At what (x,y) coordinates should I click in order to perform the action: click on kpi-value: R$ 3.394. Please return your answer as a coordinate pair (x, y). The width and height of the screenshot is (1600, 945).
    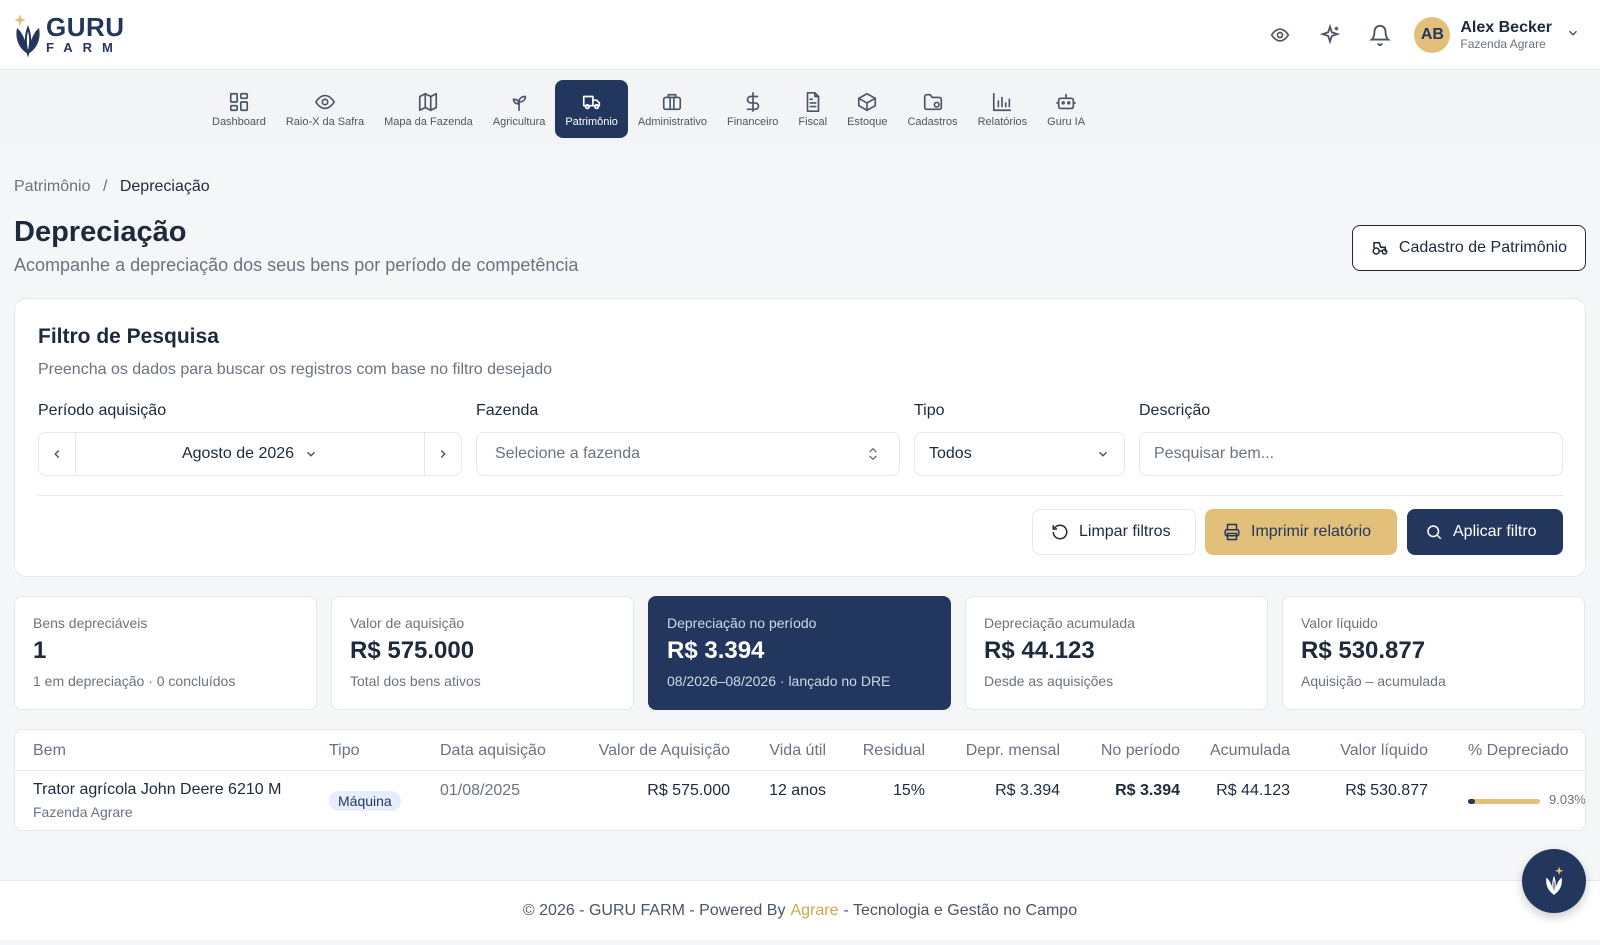
    Looking at the image, I should click on (716, 650).